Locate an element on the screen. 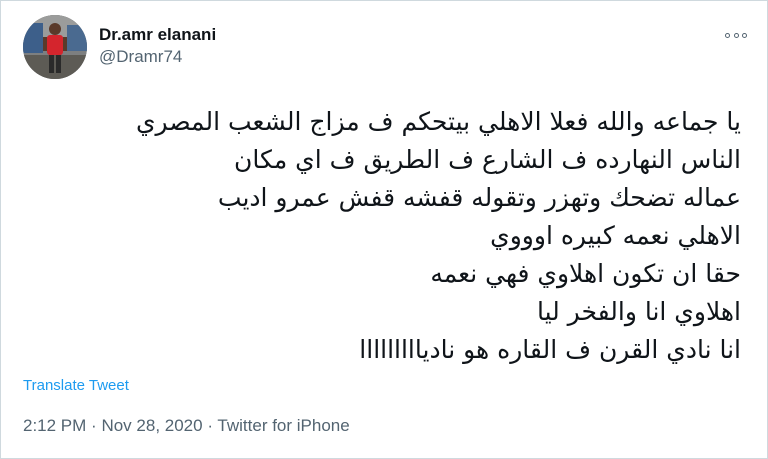  tweet-time: 2:12 PM is located at coordinates (54, 425).